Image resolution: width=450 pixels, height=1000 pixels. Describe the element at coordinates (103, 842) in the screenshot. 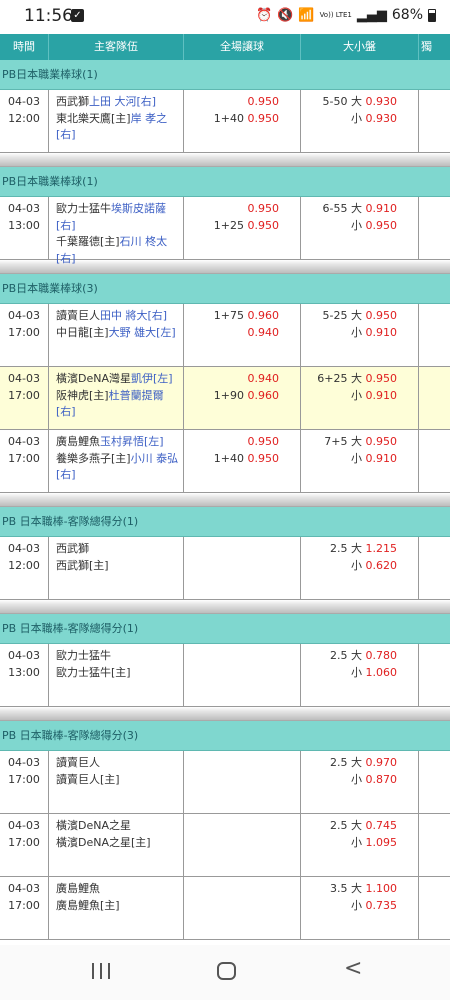

I see `home-team: 橫濱DeNA之星[主]` at that location.